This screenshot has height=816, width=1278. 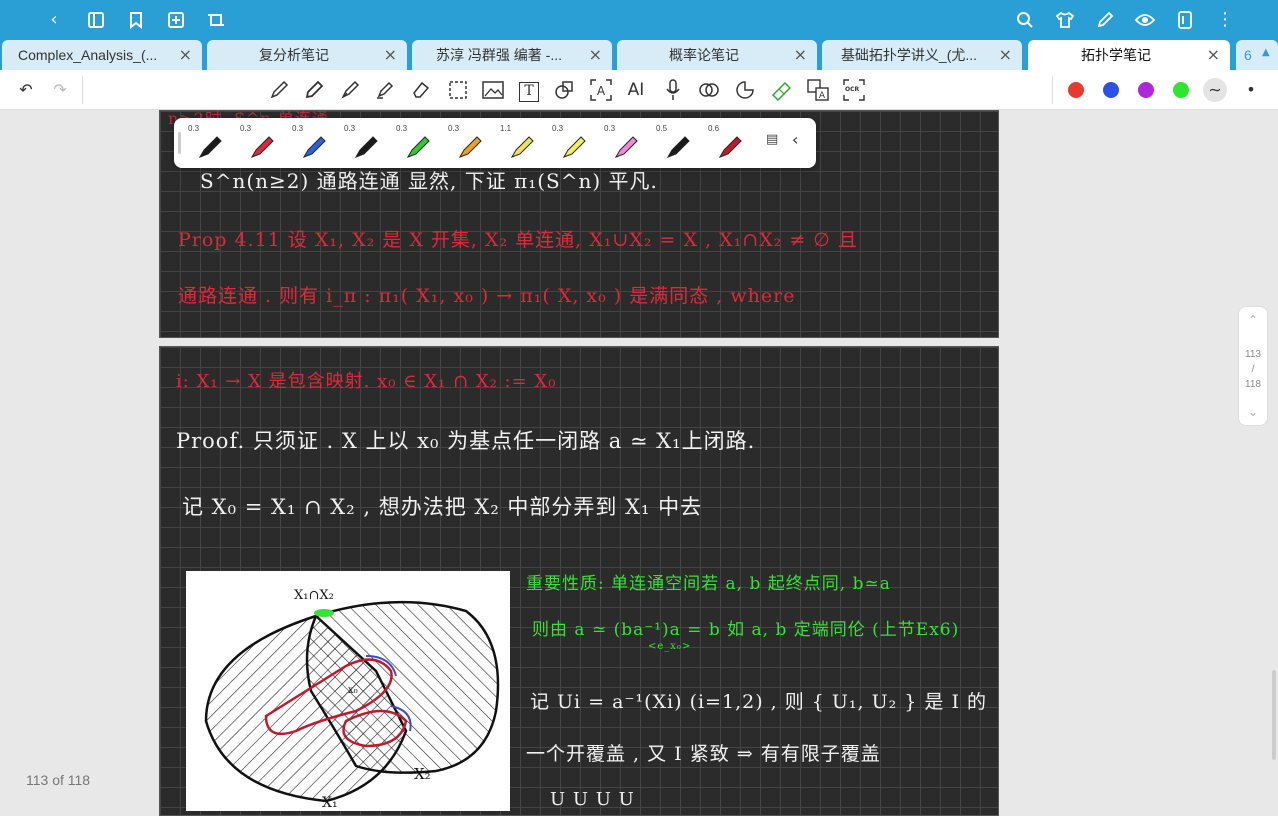 What do you see at coordinates (714, 128) in the screenshot?
I see `pen-size-label: 0.6` at bounding box center [714, 128].